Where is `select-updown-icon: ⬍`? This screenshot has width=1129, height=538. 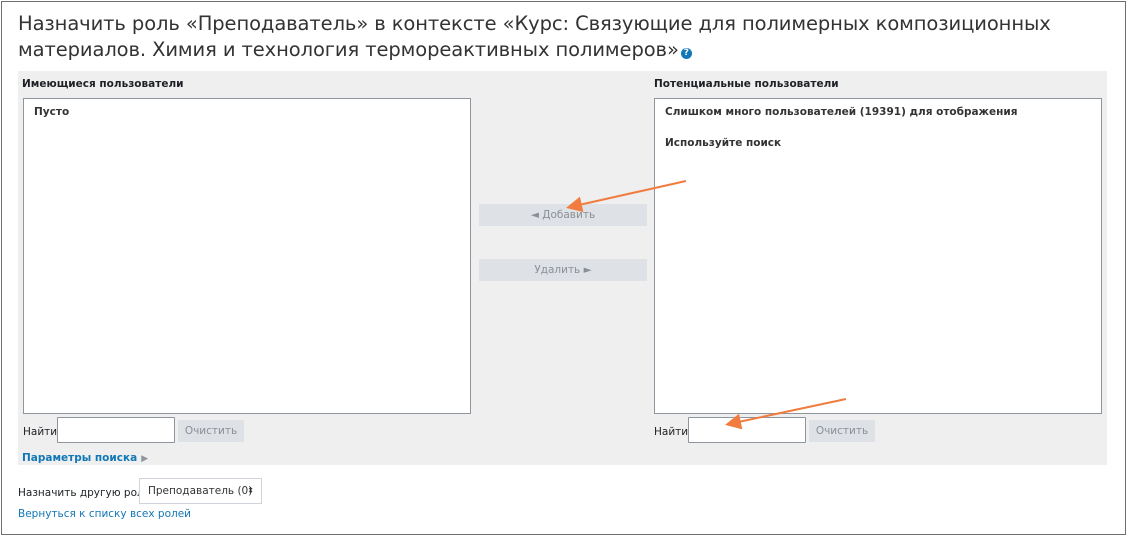
select-updown-icon: ⬍ is located at coordinates (250, 490).